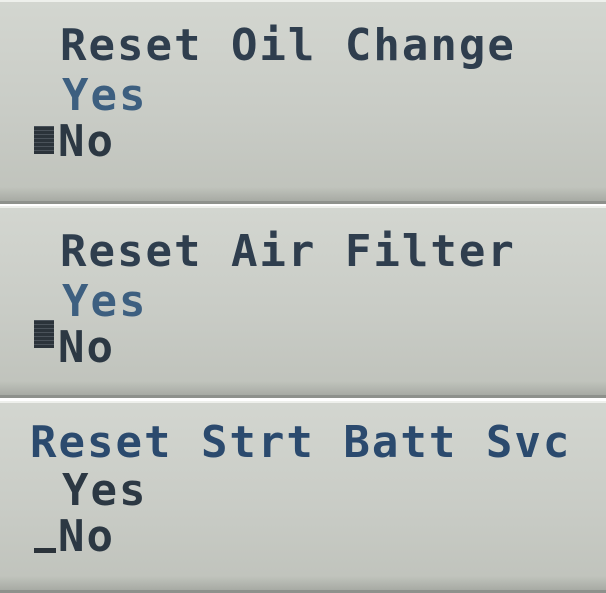 The width and height of the screenshot is (606, 593). What do you see at coordinates (288, 45) in the screenshot?
I see `menu-title: Reset Oil Change` at bounding box center [288, 45].